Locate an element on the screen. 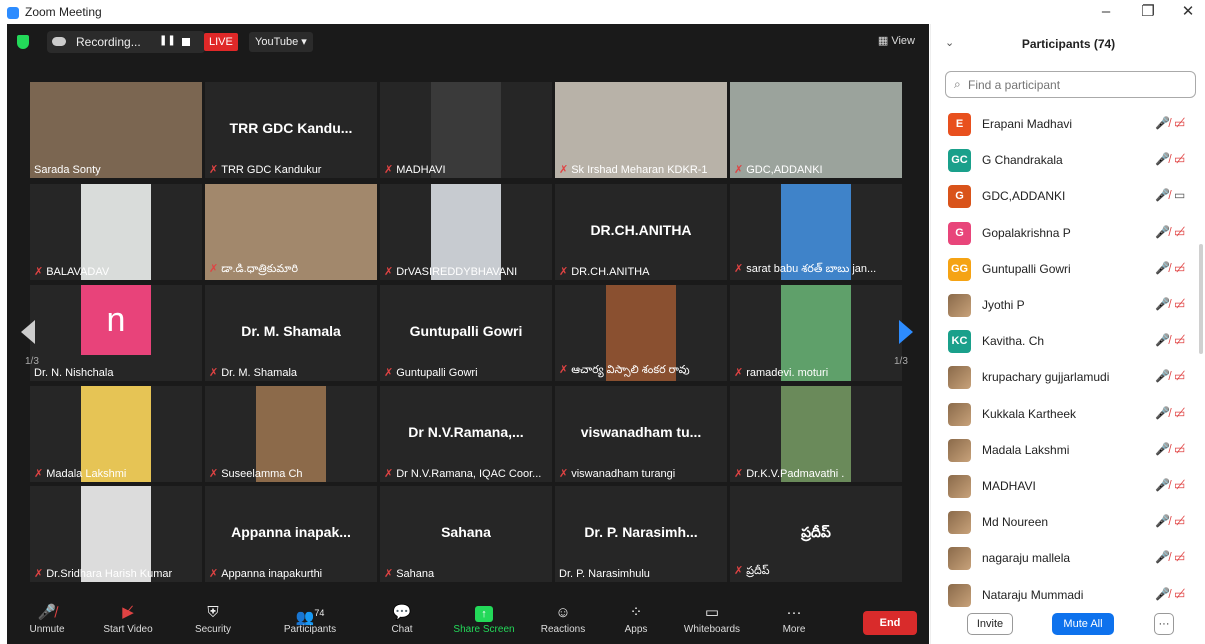 This screenshot has width=1205, height=644. unmute-button: 🎤̸ Unmute is located at coordinates (47, 623).